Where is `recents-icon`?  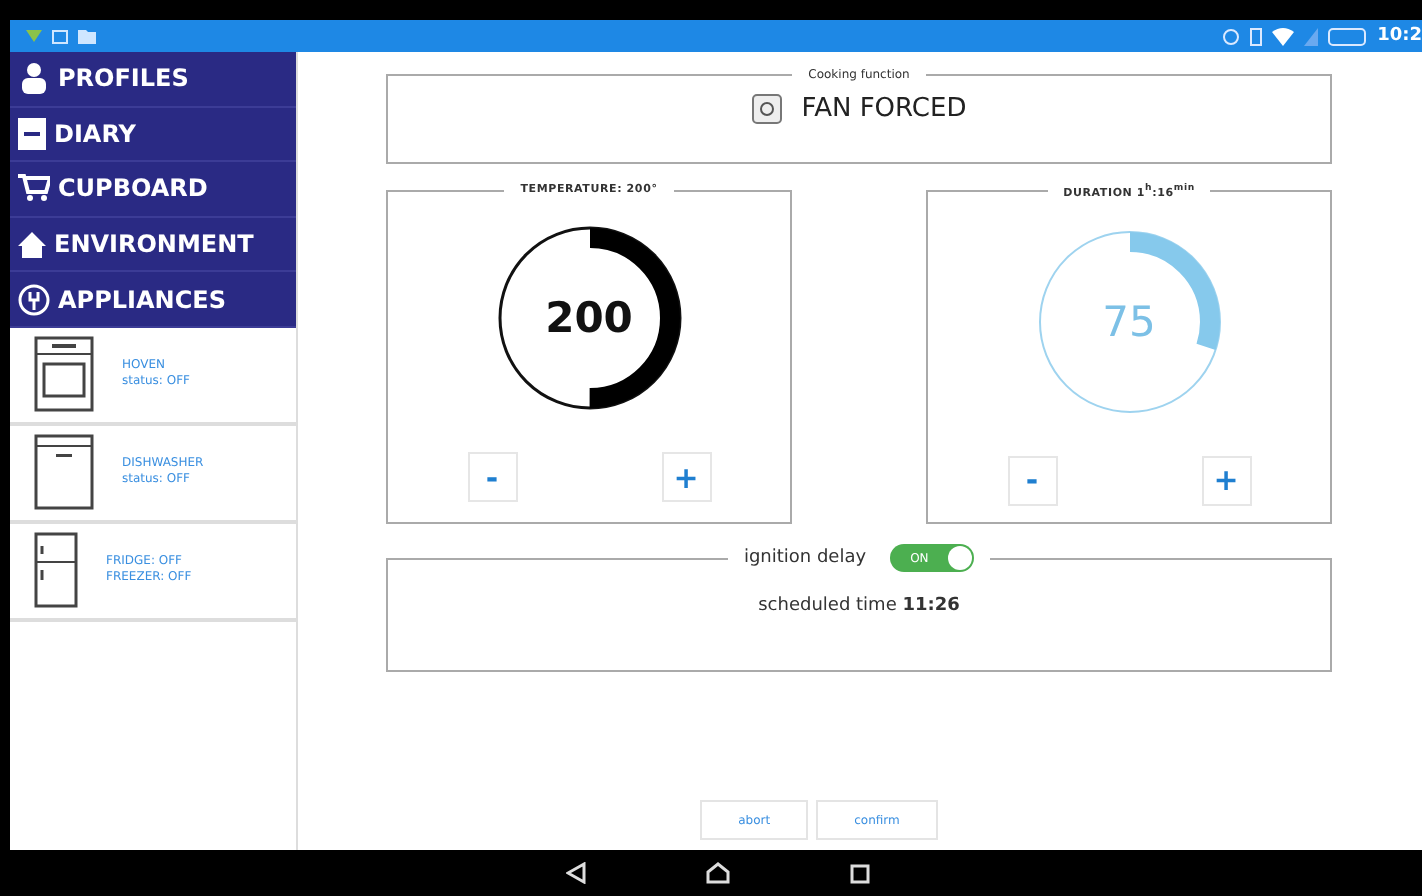 recents-icon is located at coordinates (859, 873).